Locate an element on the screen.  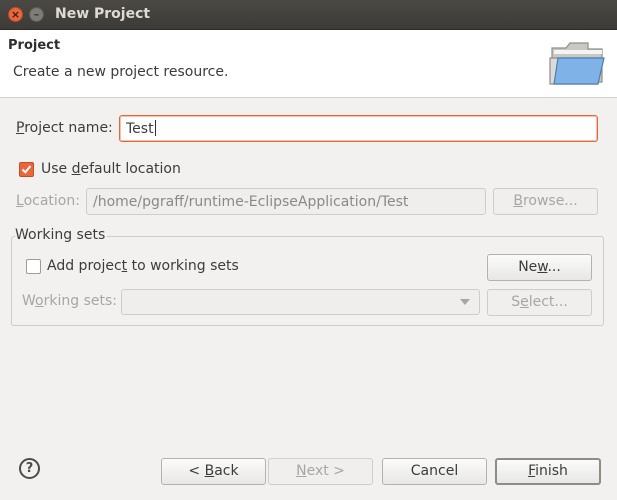
use-default-location-label: Use default location is located at coordinates (111, 169).